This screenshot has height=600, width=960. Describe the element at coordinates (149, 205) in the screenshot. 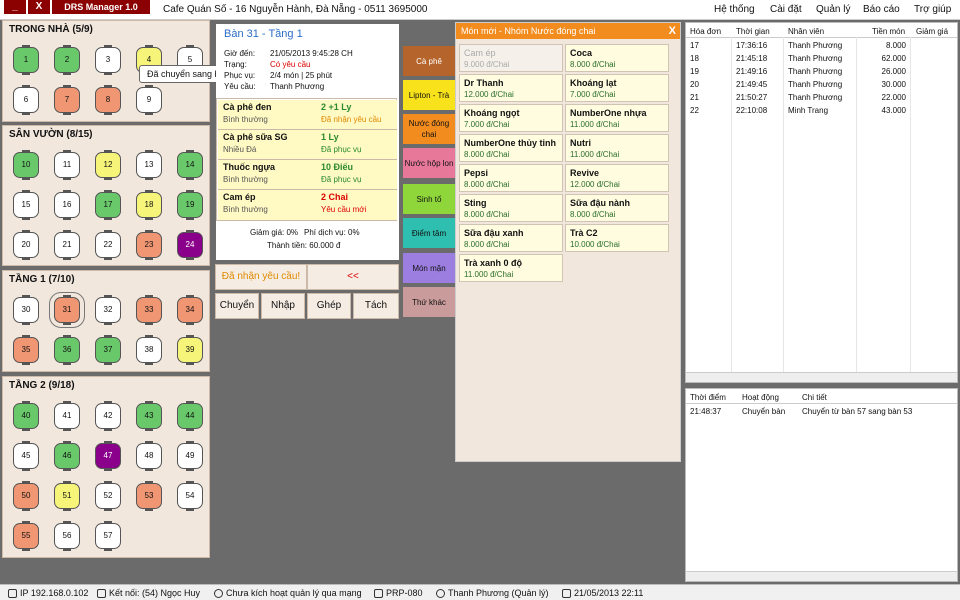

I see `table-18: 18` at that location.